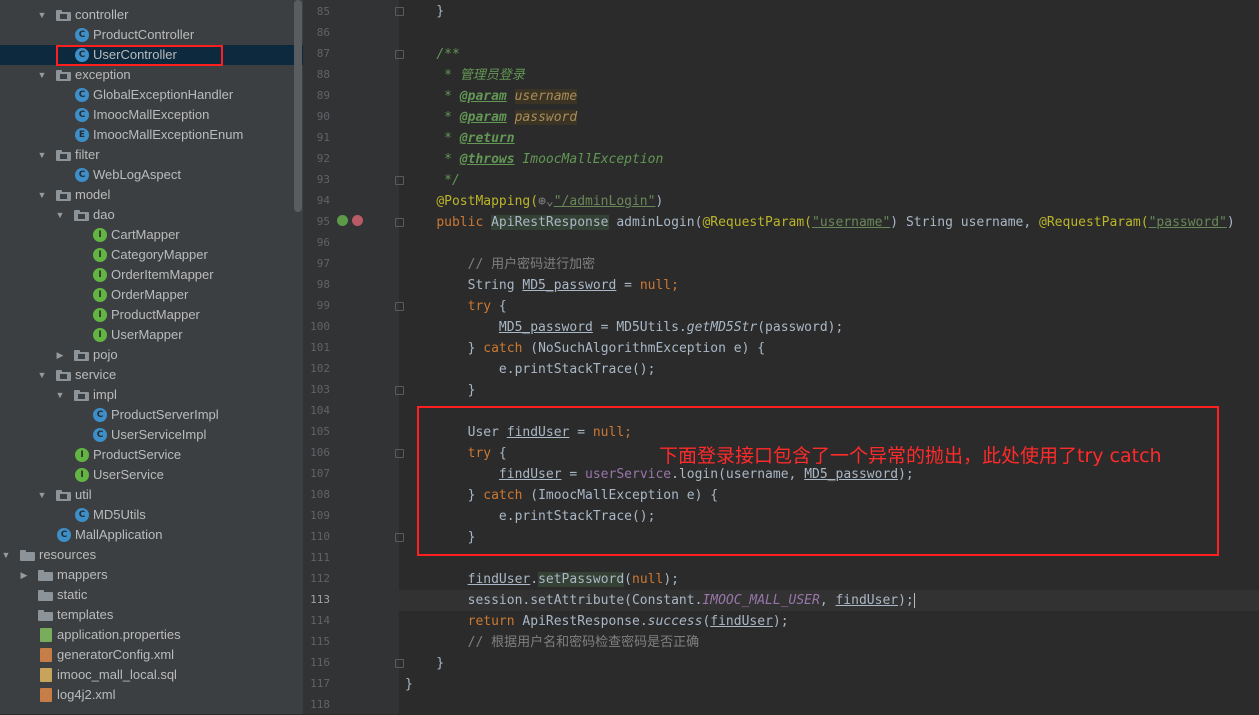 The height and width of the screenshot is (715, 1259). Describe the element at coordinates (151, 295) in the screenshot. I see `tree-item-ordermapper: I OrderMapper` at that location.